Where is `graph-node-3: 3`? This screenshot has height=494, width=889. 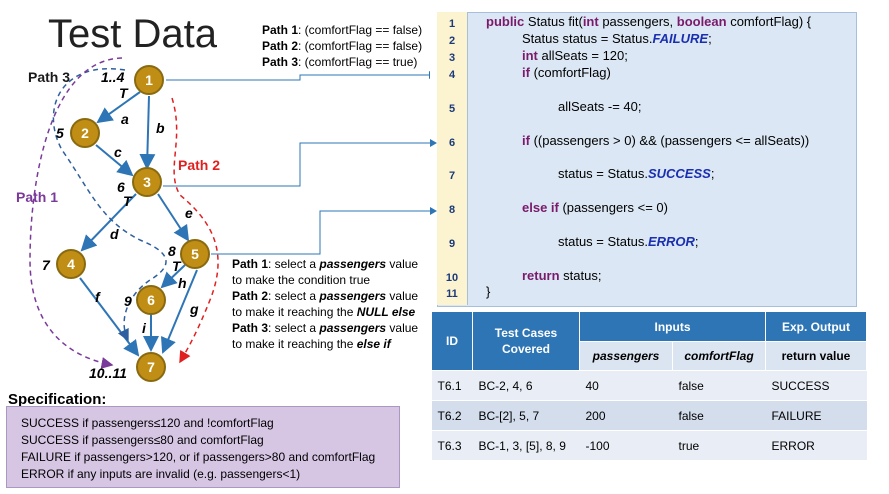 graph-node-3: 3 is located at coordinates (147, 182).